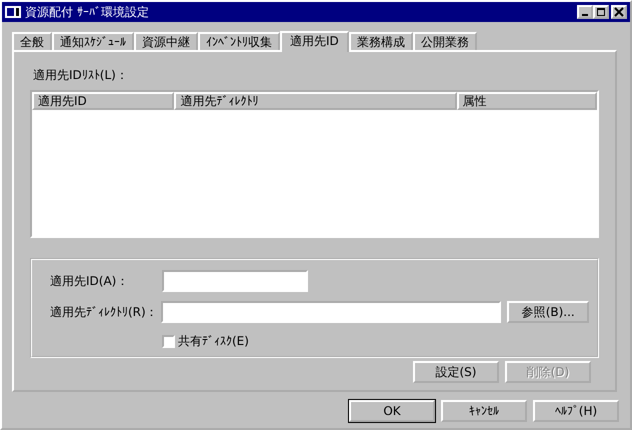  What do you see at coordinates (331, 312) in the screenshot?
I see `directory-input-field` at bounding box center [331, 312].